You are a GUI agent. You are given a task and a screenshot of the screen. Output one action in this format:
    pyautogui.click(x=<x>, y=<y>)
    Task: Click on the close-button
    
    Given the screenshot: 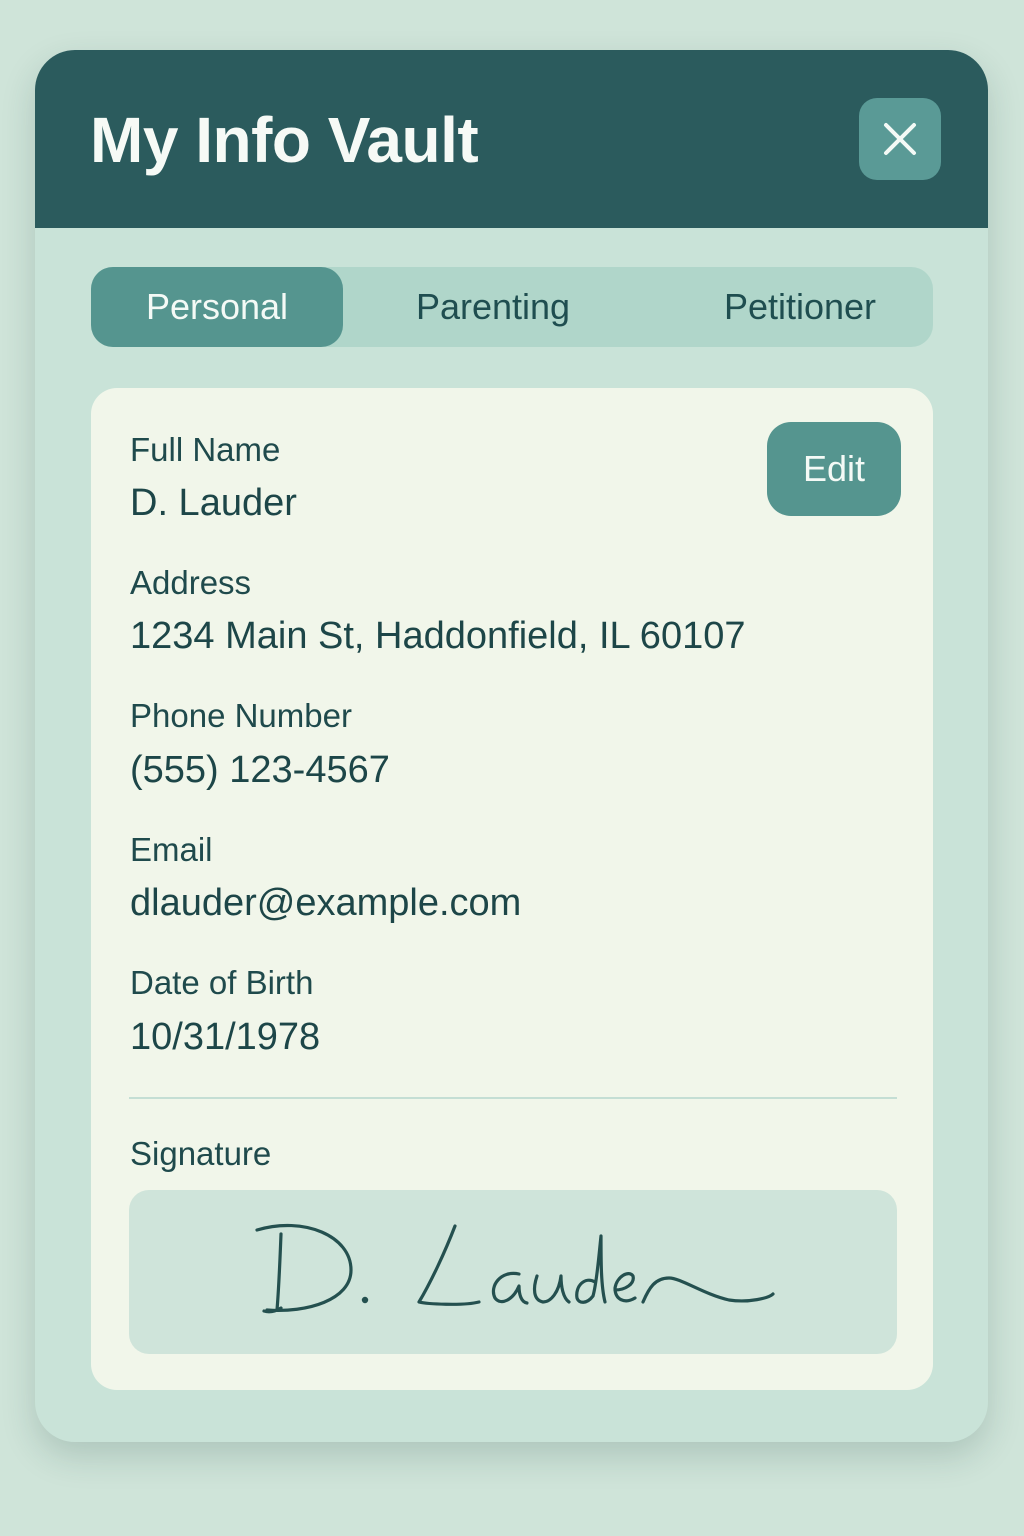 What is the action you would take?
    pyautogui.click(x=900, y=139)
    